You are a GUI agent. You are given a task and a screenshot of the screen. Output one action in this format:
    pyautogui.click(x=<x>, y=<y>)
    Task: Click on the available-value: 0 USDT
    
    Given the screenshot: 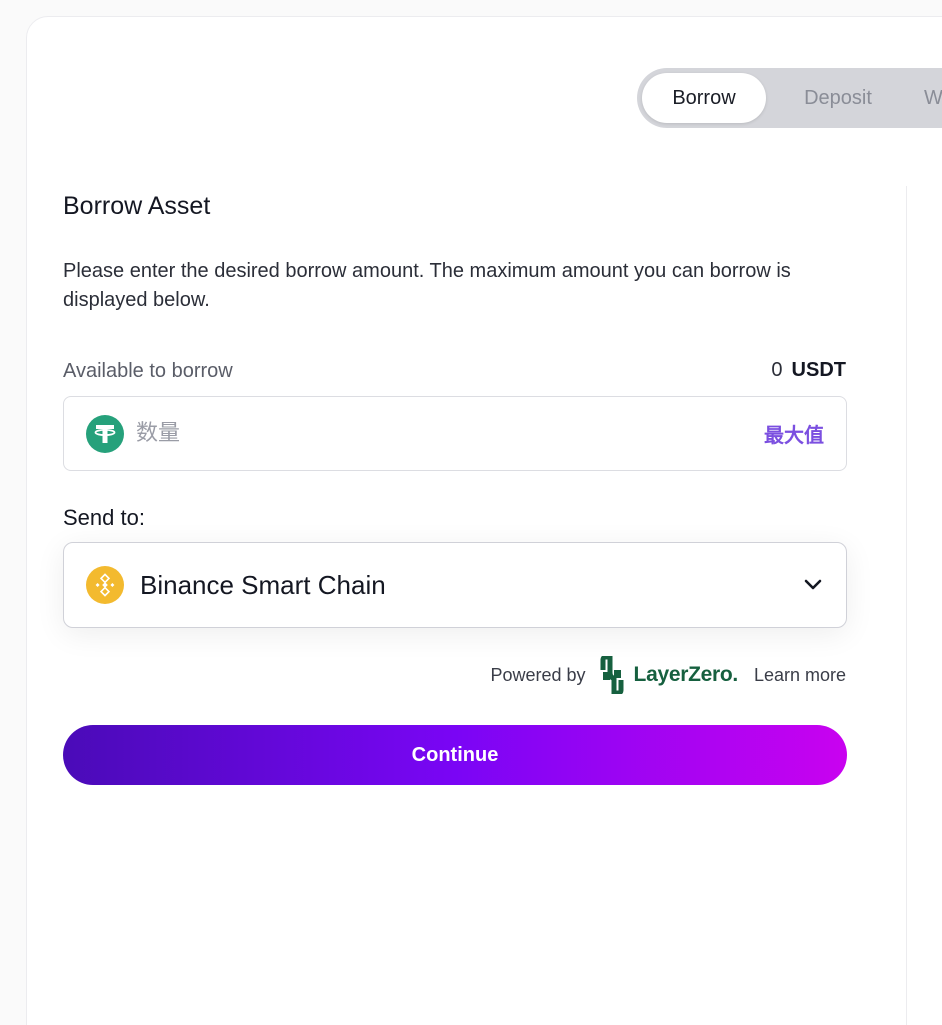 What is the action you would take?
    pyautogui.click(x=808, y=370)
    